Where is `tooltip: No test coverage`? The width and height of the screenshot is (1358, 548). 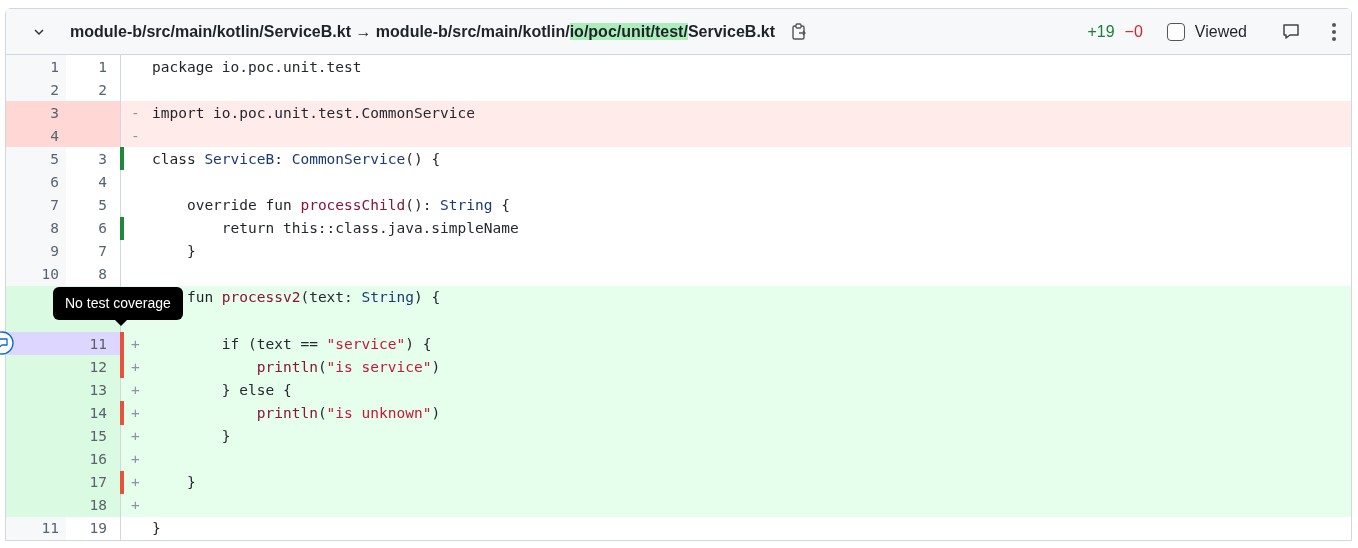
tooltip: No test coverage is located at coordinates (118, 304).